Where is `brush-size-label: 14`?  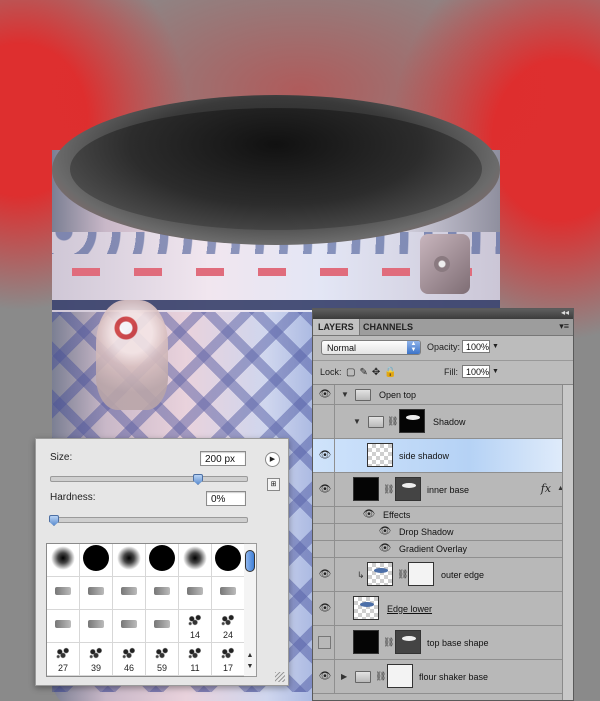
brush-size-label: 14 is located at coordinates (194, 635).